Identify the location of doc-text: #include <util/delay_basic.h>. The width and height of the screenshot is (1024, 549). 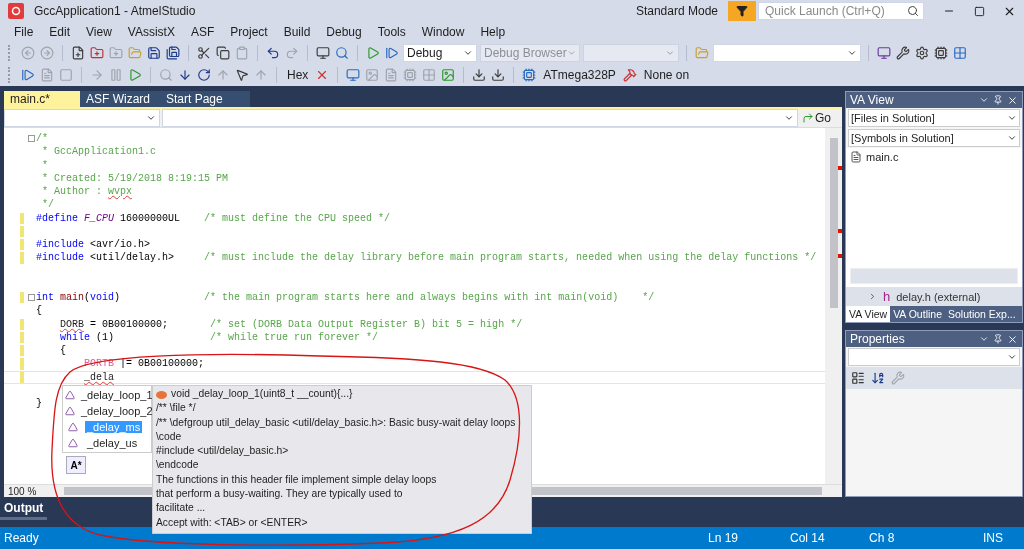
(223, 451).